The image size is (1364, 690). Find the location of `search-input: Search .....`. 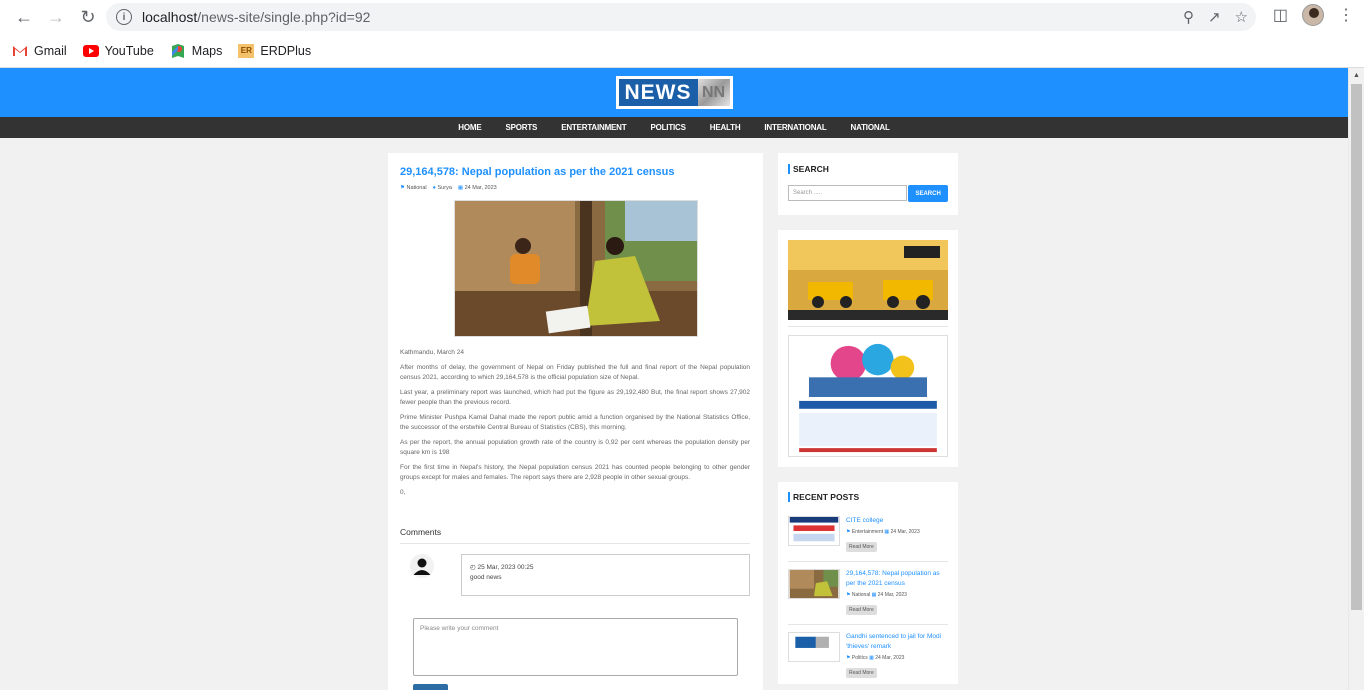

search-input: Search ..... is located at coordinates (848, 193).